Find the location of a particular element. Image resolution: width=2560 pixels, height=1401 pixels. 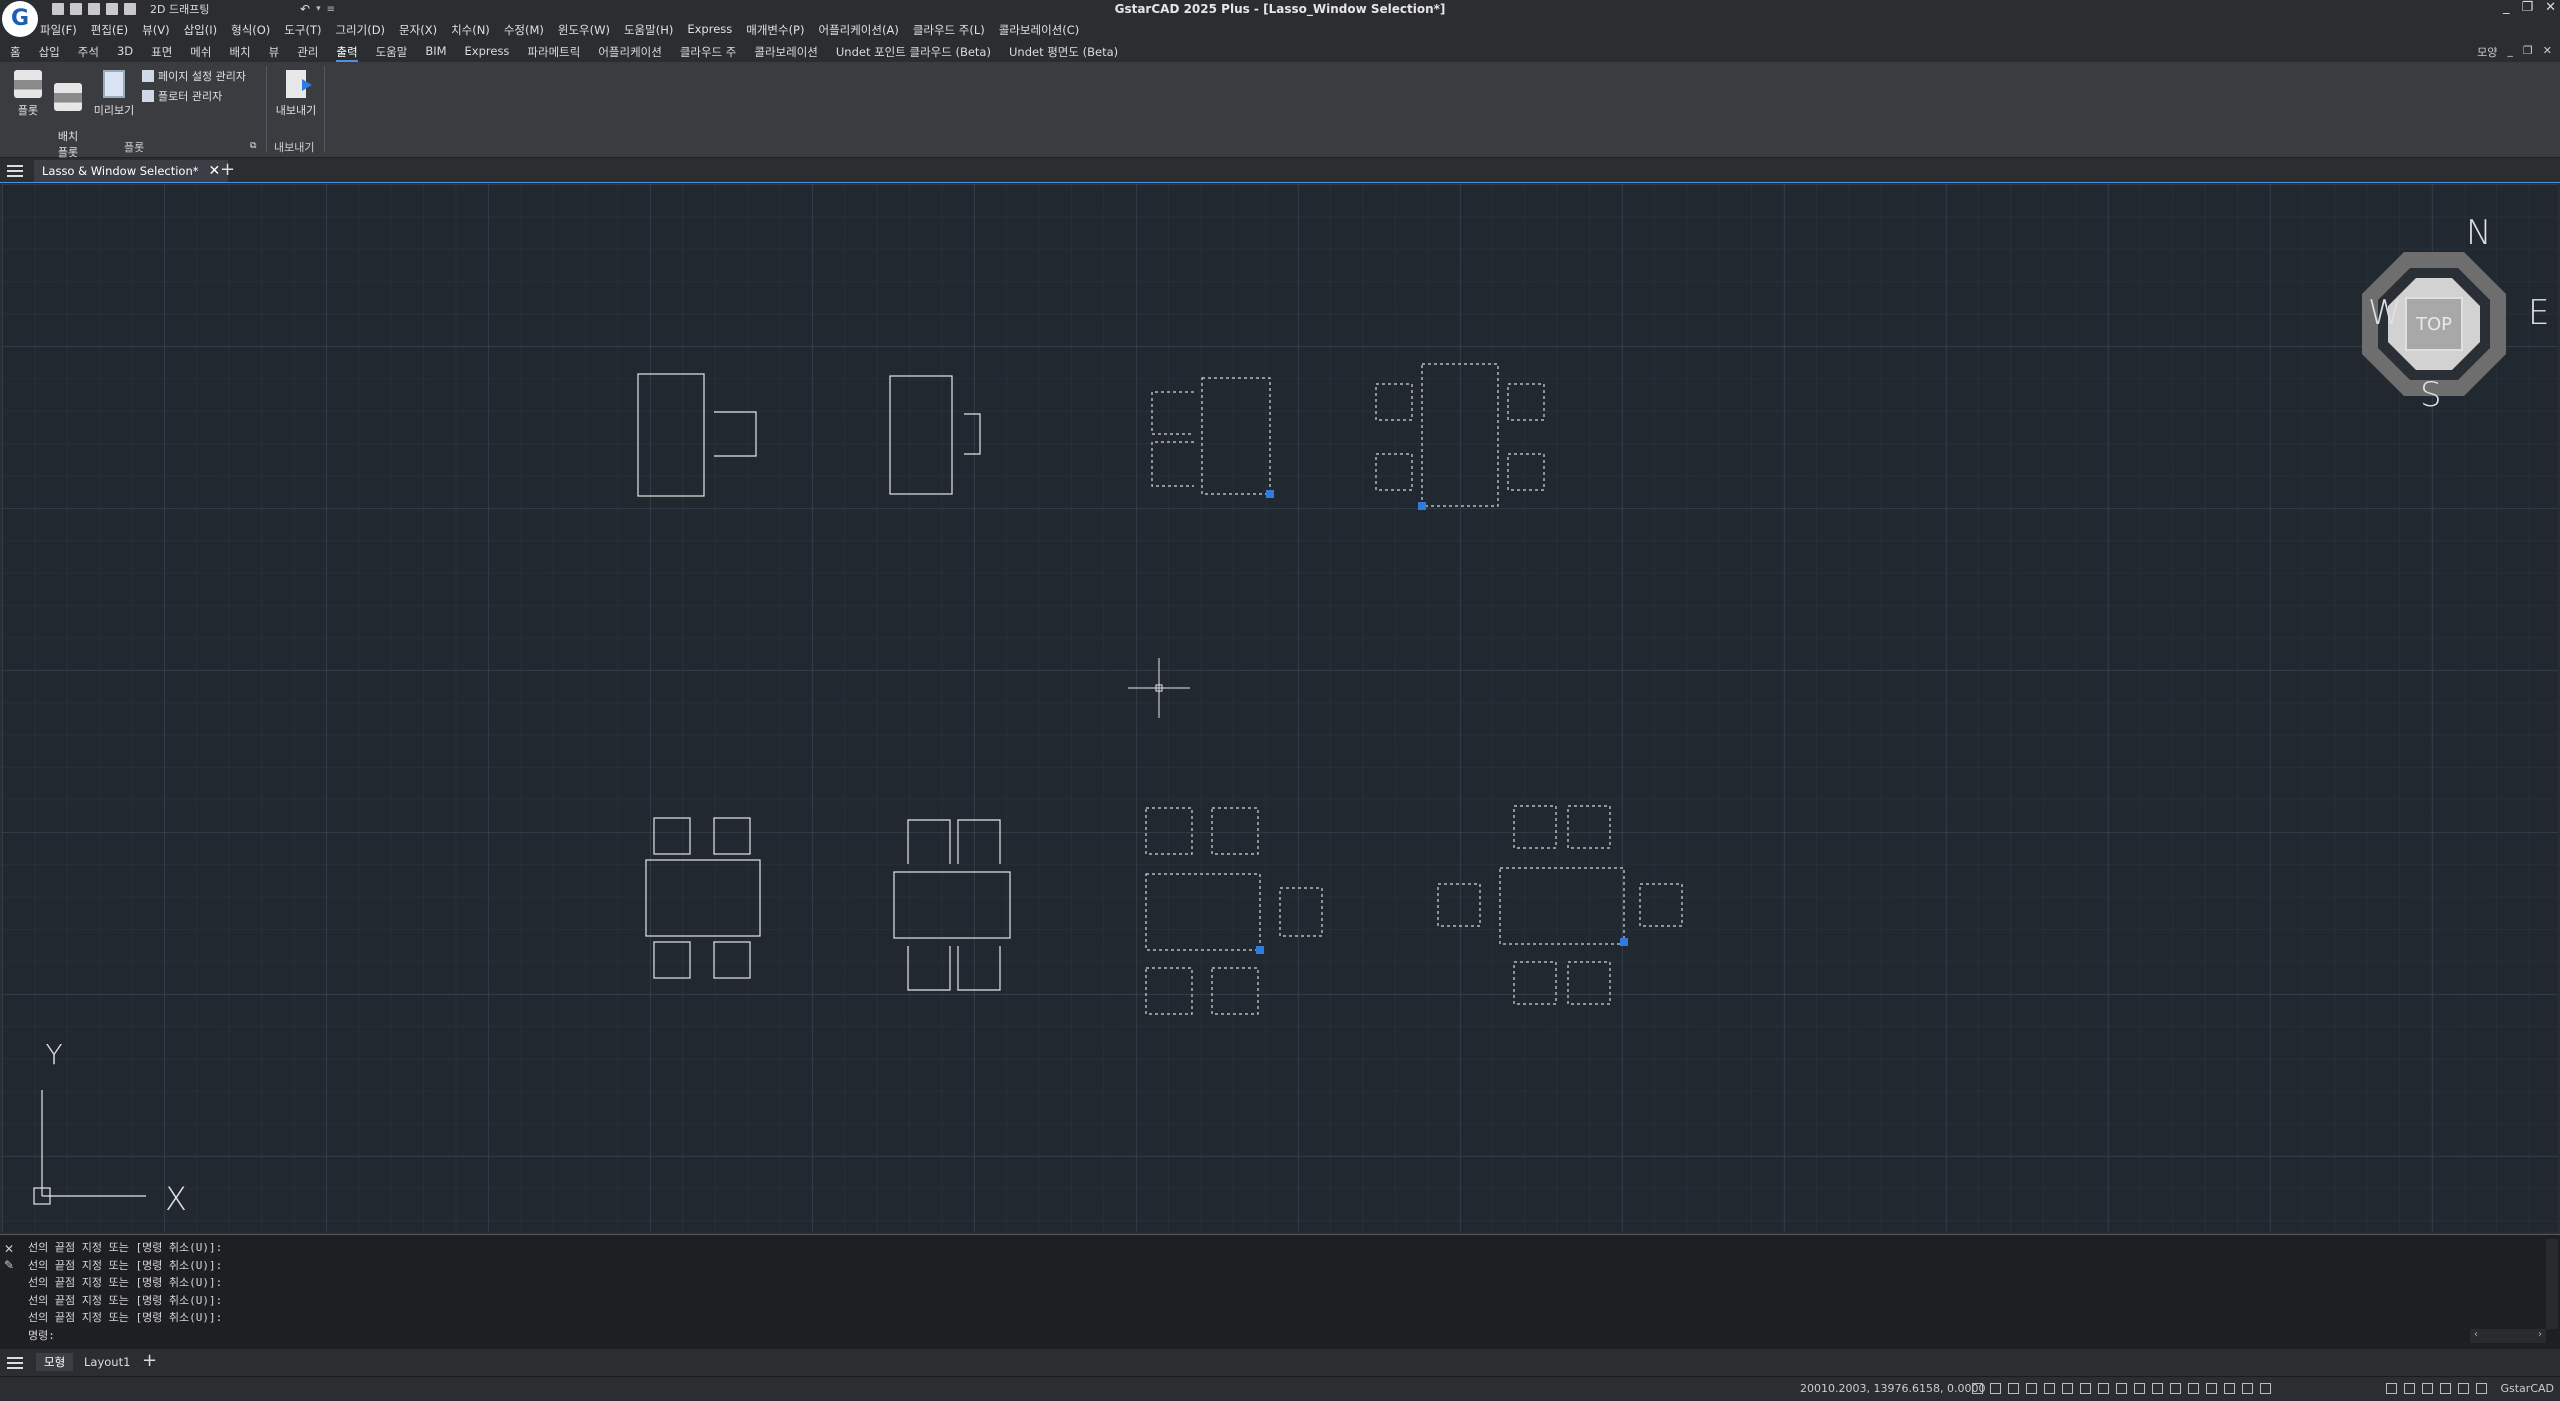

tab-cloud: 클라우드 주 is located at coordinates (708, 53).